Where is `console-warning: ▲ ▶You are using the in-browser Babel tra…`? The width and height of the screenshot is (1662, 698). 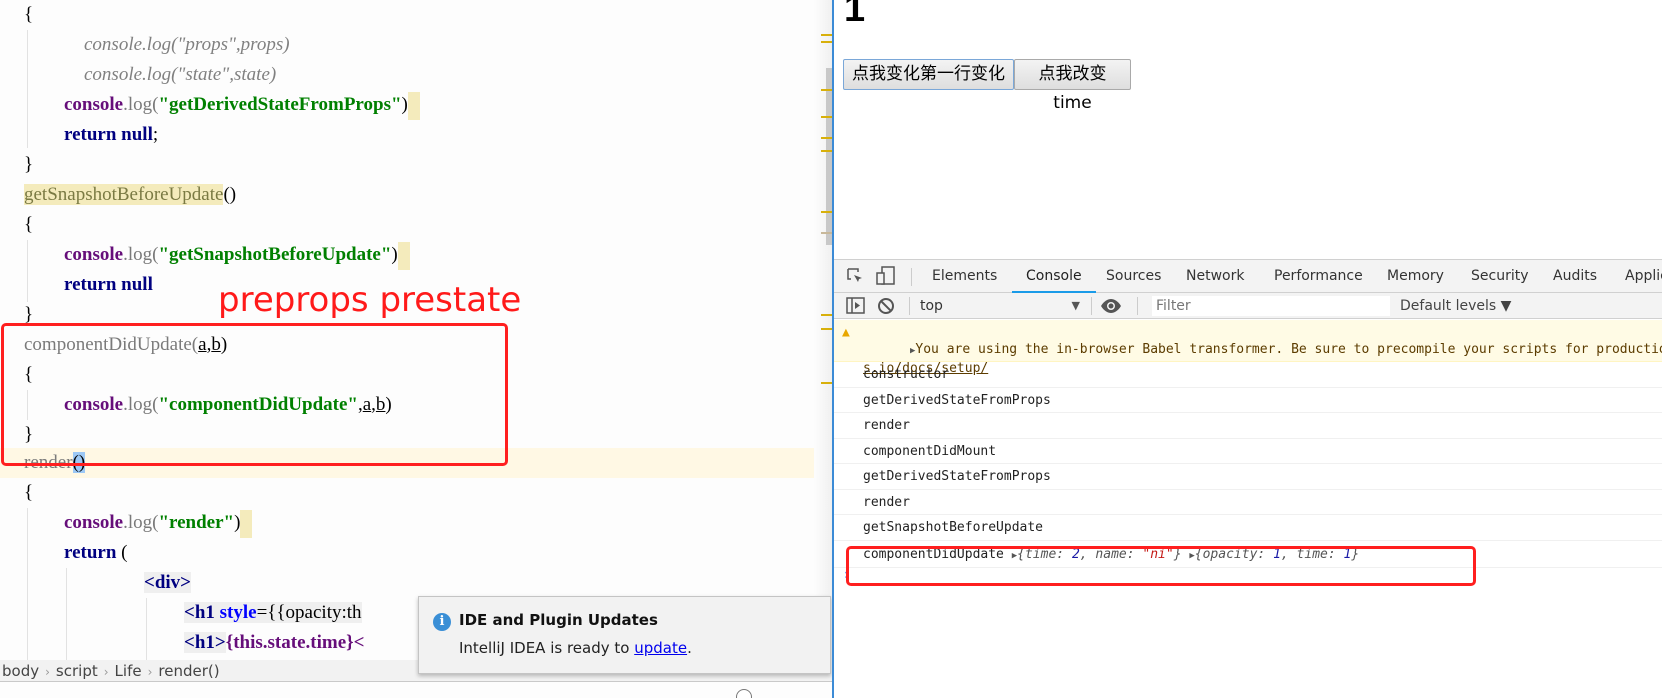
console-warning: ▲ ▶You are using the in-browser Babel tra… is located at coordinates (1248, 348).